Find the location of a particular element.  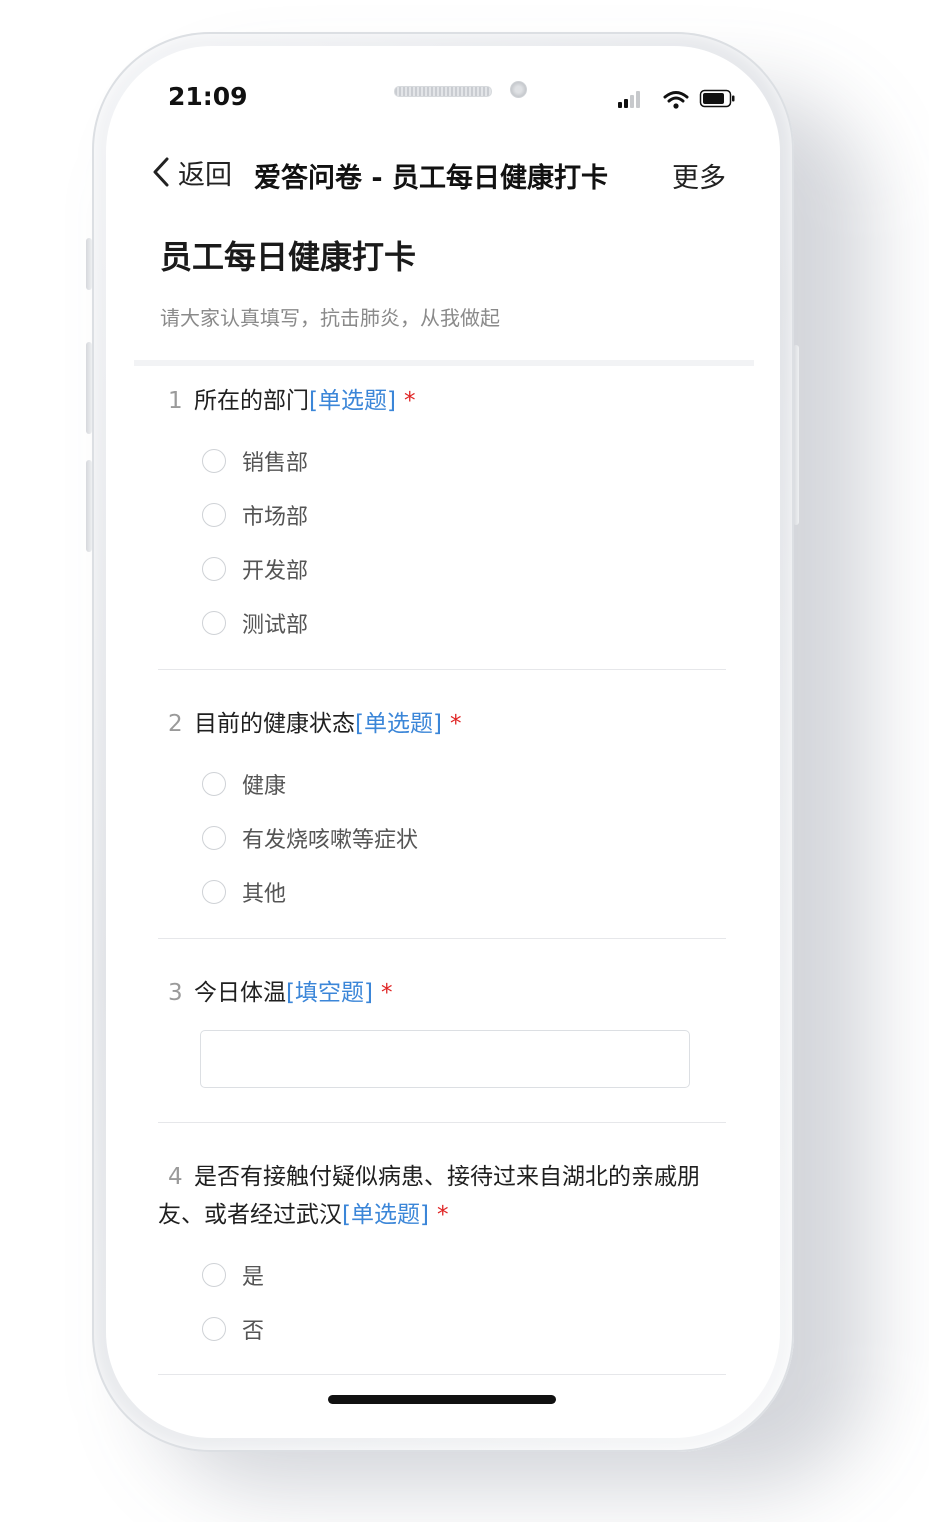

question-3: 3 今日体温[填空题] * is located at coordinates (443, 1031).